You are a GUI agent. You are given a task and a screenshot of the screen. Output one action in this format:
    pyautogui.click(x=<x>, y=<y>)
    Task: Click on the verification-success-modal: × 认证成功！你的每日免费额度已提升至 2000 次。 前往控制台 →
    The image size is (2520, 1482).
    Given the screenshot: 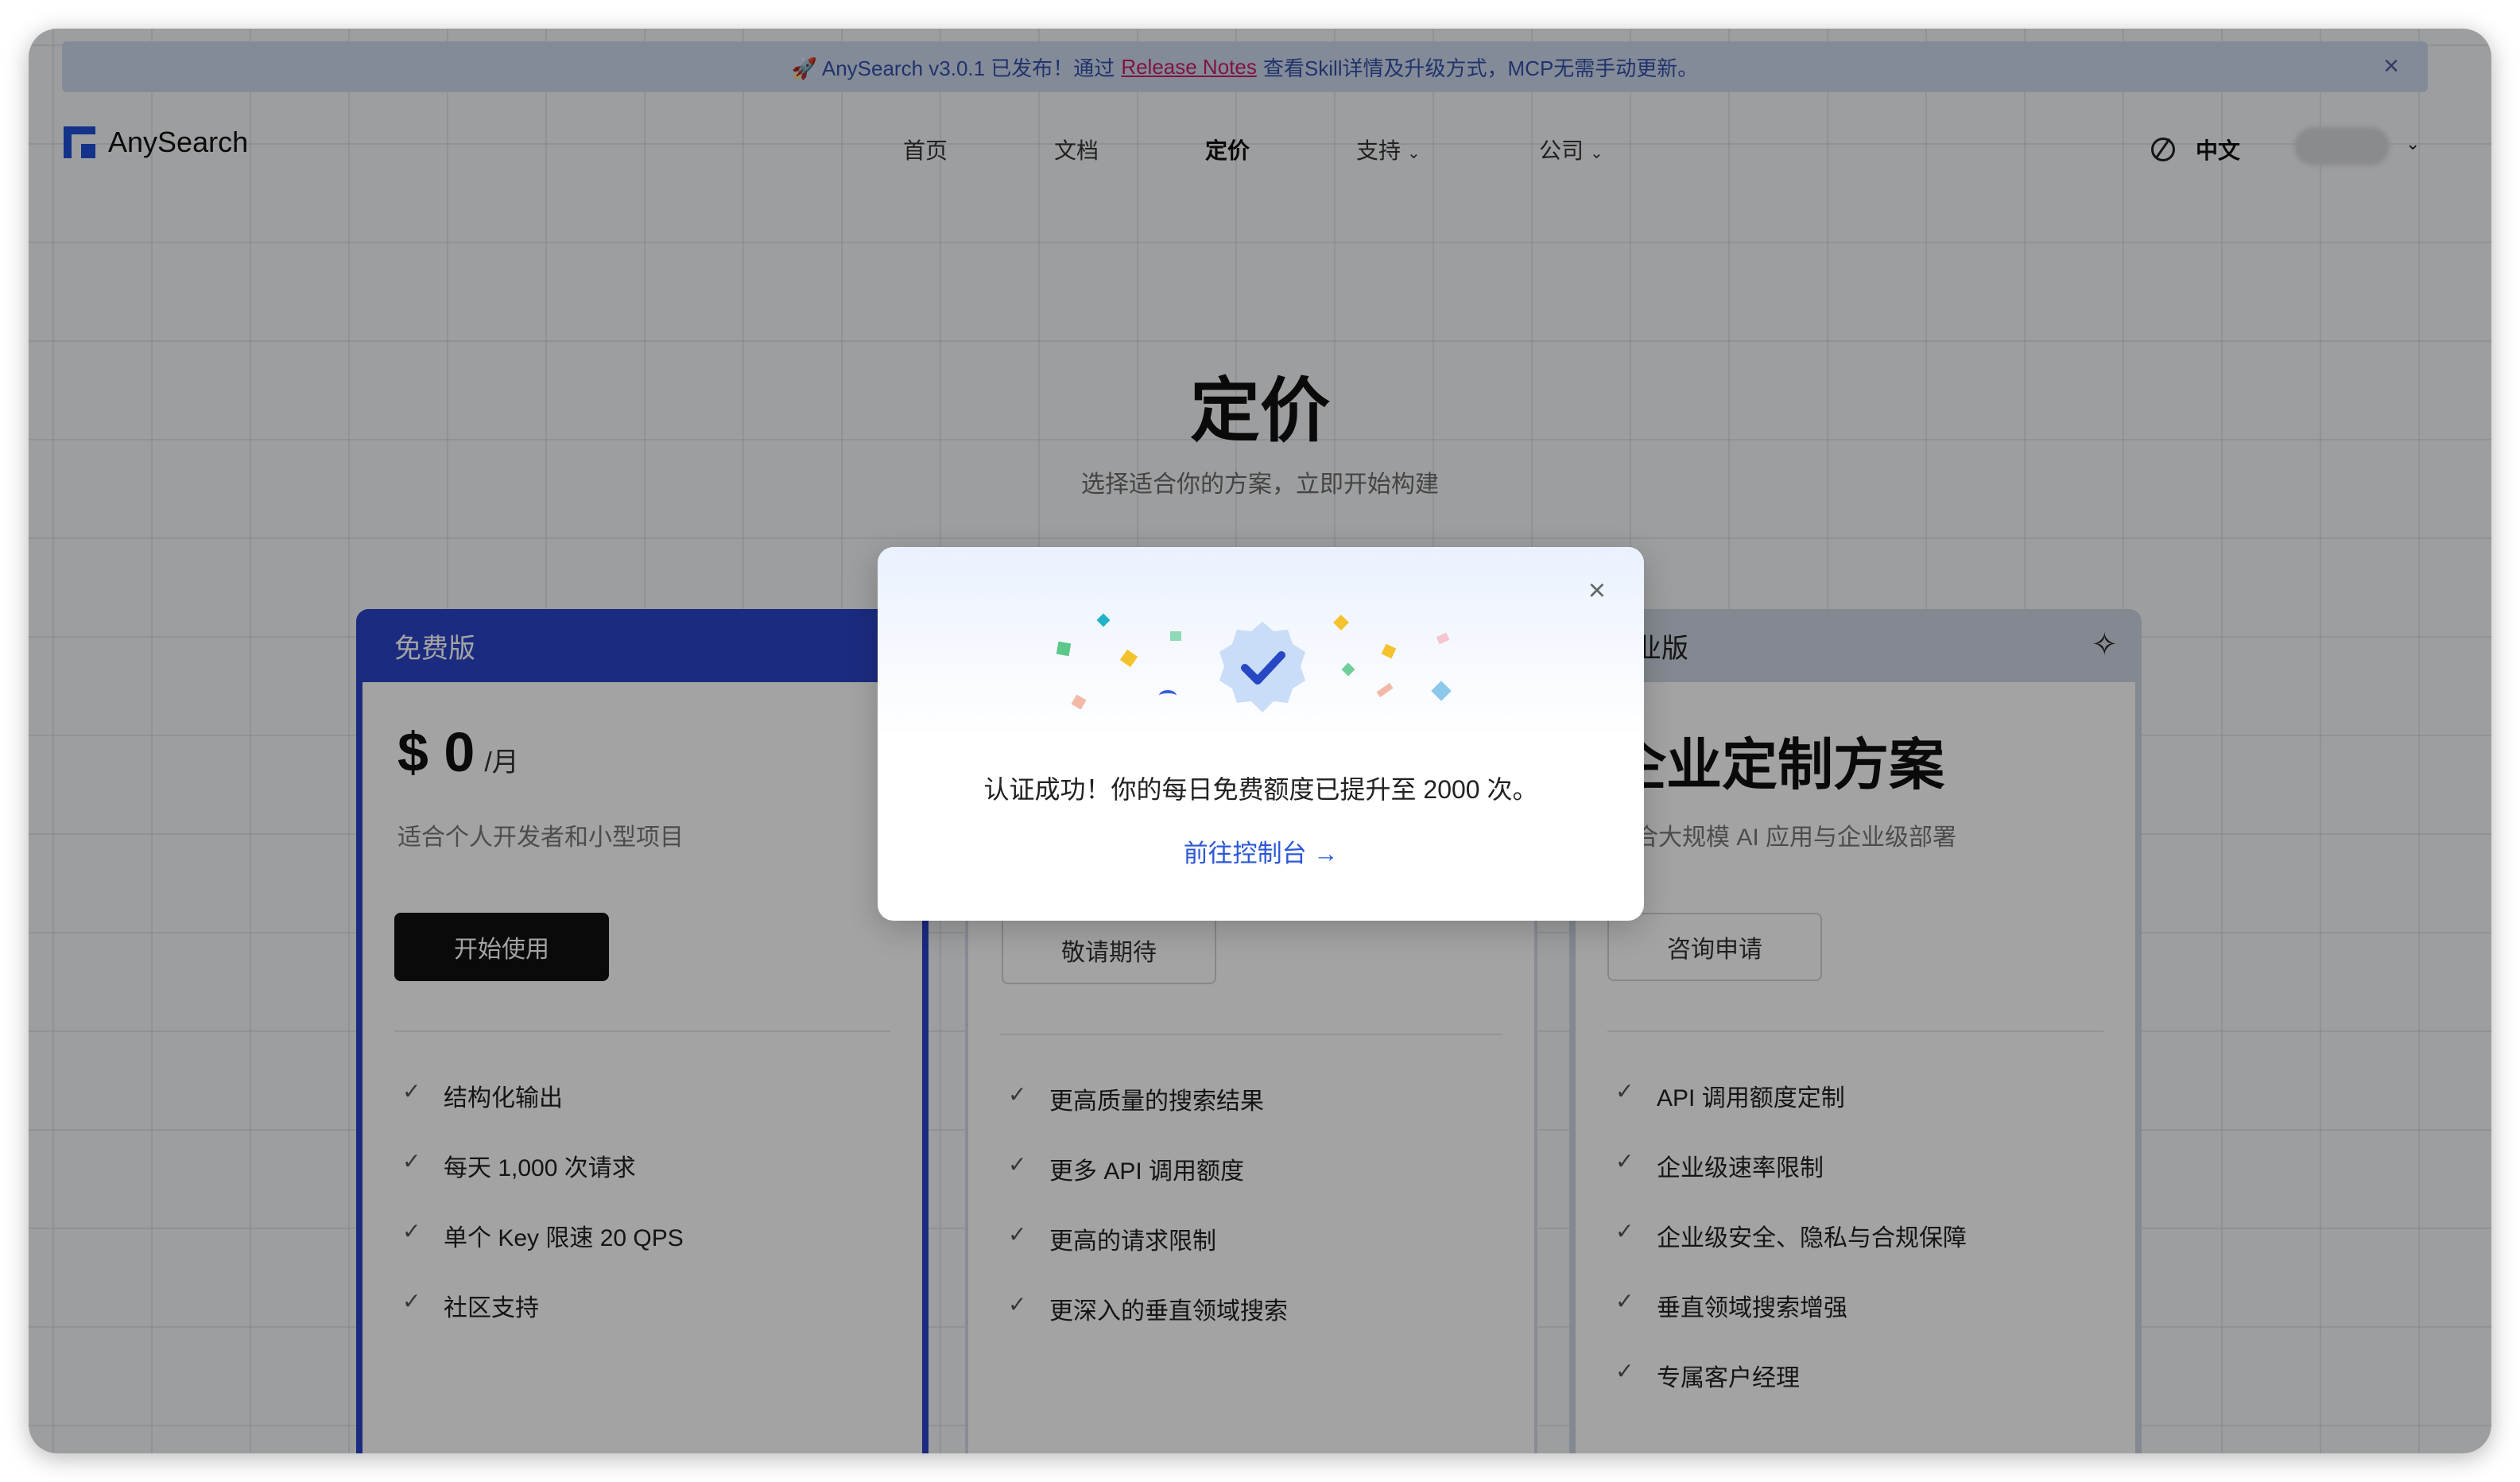 What is the action you would take?
    pyautogui.click(x=1261, y=734)
    